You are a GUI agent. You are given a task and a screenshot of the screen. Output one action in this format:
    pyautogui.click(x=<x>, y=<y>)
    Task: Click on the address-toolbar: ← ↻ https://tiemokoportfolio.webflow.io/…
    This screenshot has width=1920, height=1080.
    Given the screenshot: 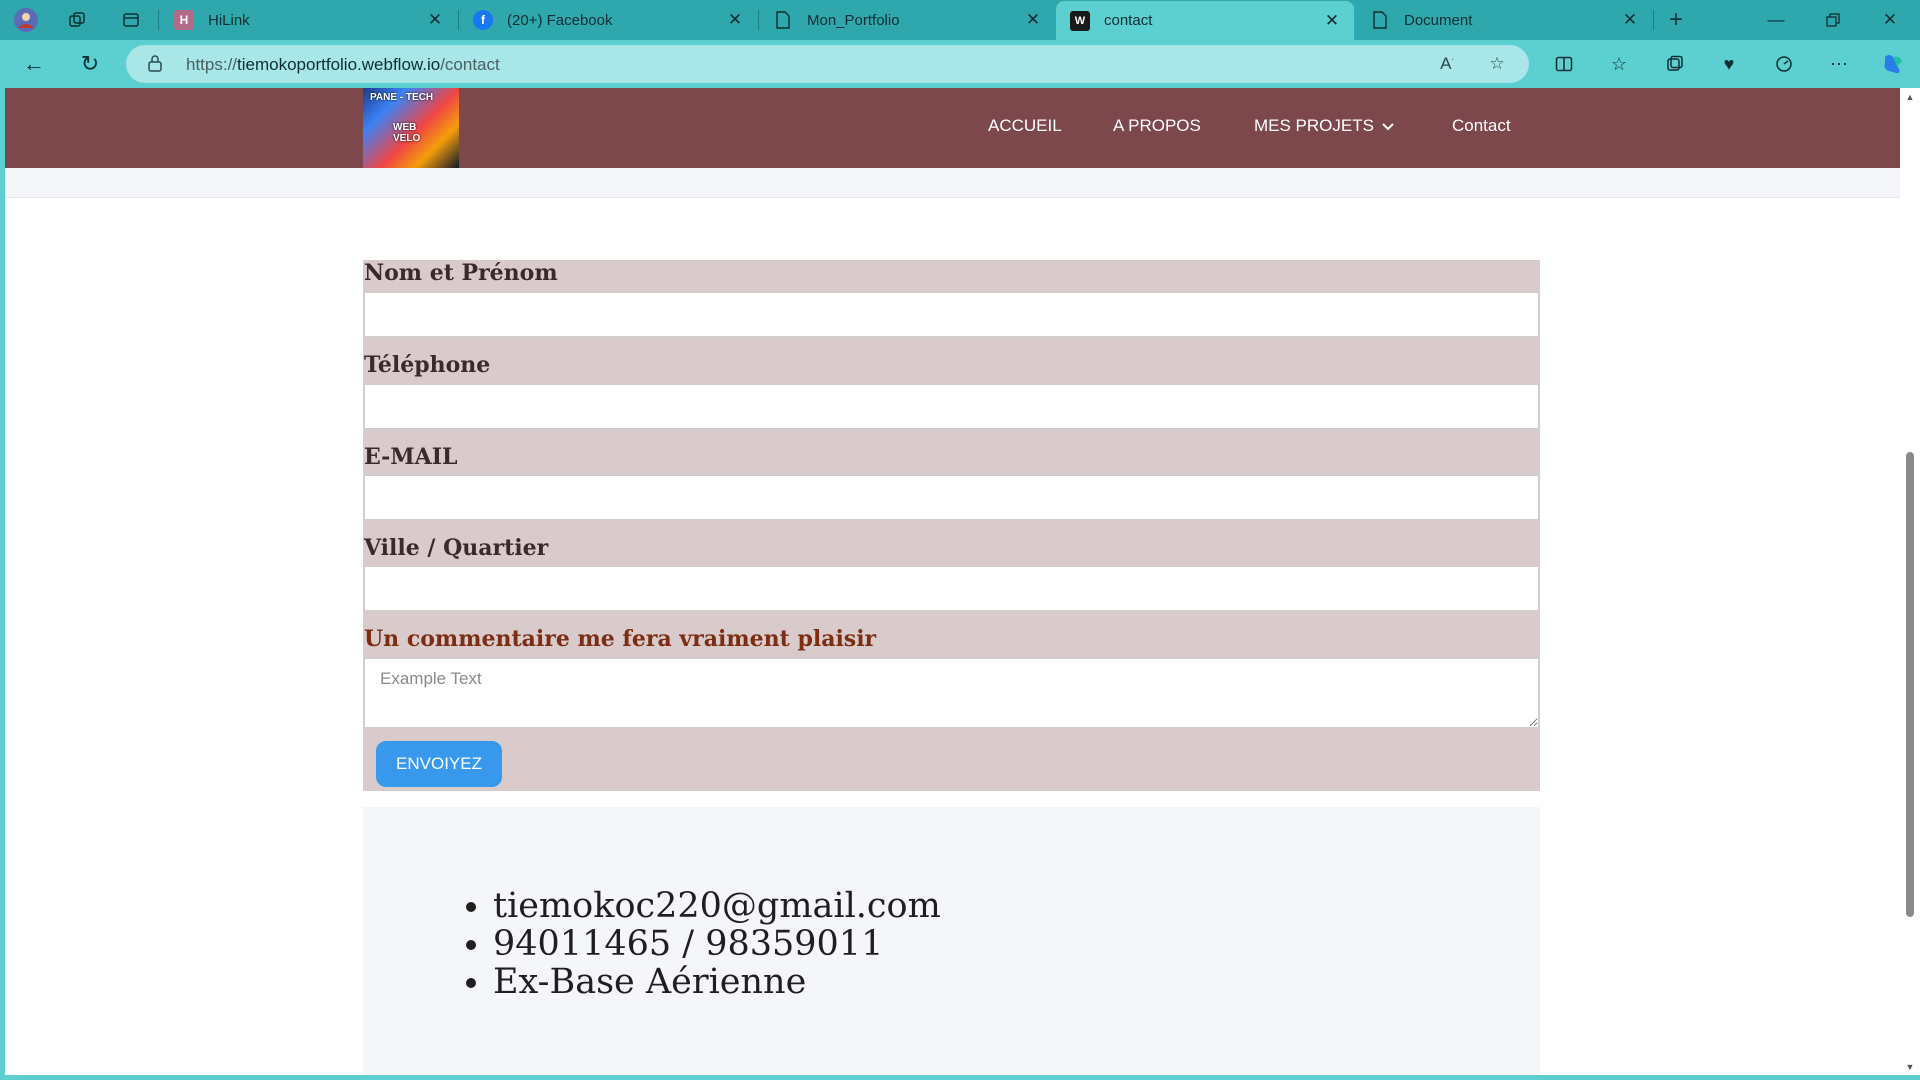 What is the action you would take?
    pyautogui.click(x=960, y=64)
    